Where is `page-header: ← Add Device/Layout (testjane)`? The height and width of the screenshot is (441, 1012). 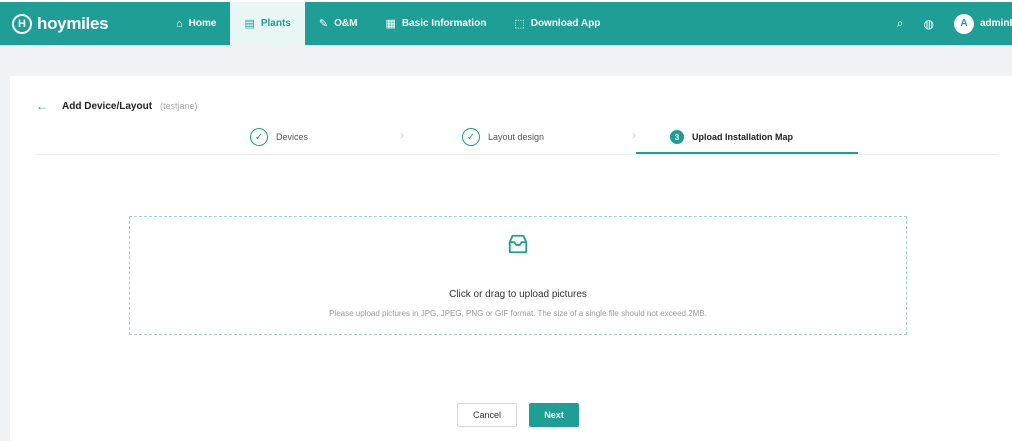 page-header: ← Add Device/Layout (testjane) is located at coordinates (117, 106).